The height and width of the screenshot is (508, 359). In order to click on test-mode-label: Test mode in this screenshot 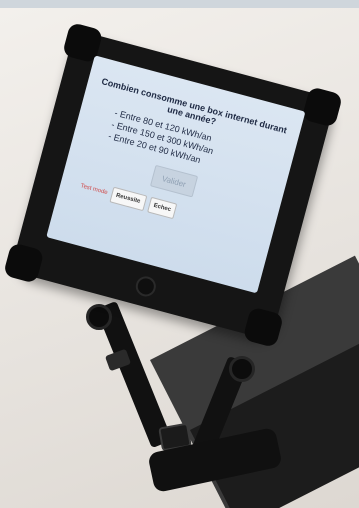, I will do `click(94, 190)`.